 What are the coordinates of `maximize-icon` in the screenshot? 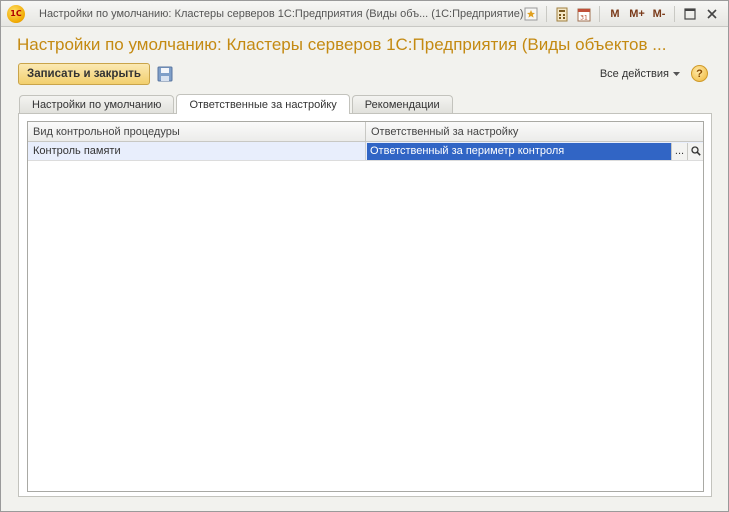 It's located at (690, 14).